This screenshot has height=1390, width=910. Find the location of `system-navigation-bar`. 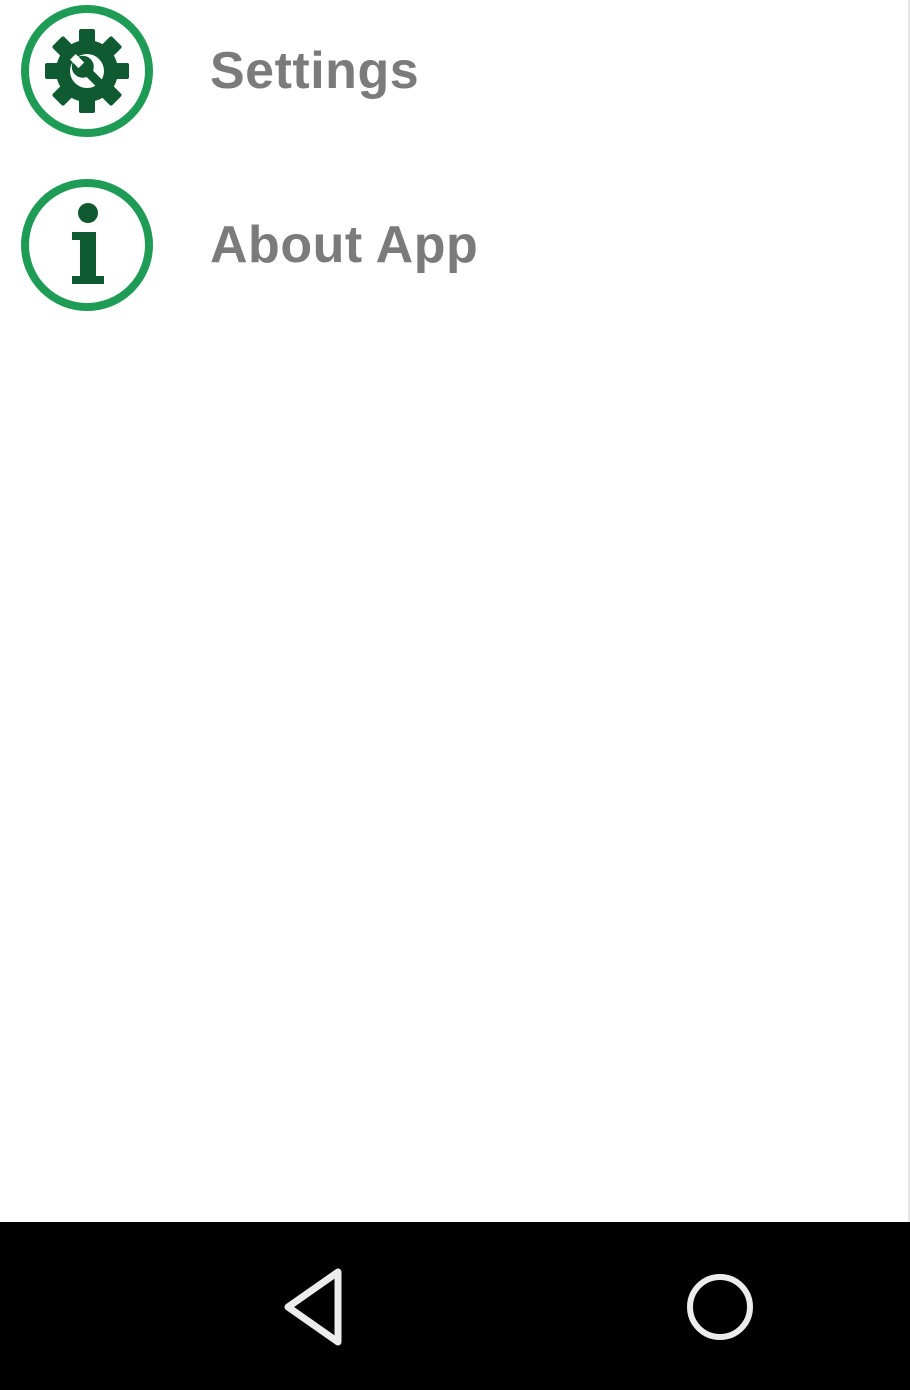

system-navigation-bar is located at coordinates (455, 1306).